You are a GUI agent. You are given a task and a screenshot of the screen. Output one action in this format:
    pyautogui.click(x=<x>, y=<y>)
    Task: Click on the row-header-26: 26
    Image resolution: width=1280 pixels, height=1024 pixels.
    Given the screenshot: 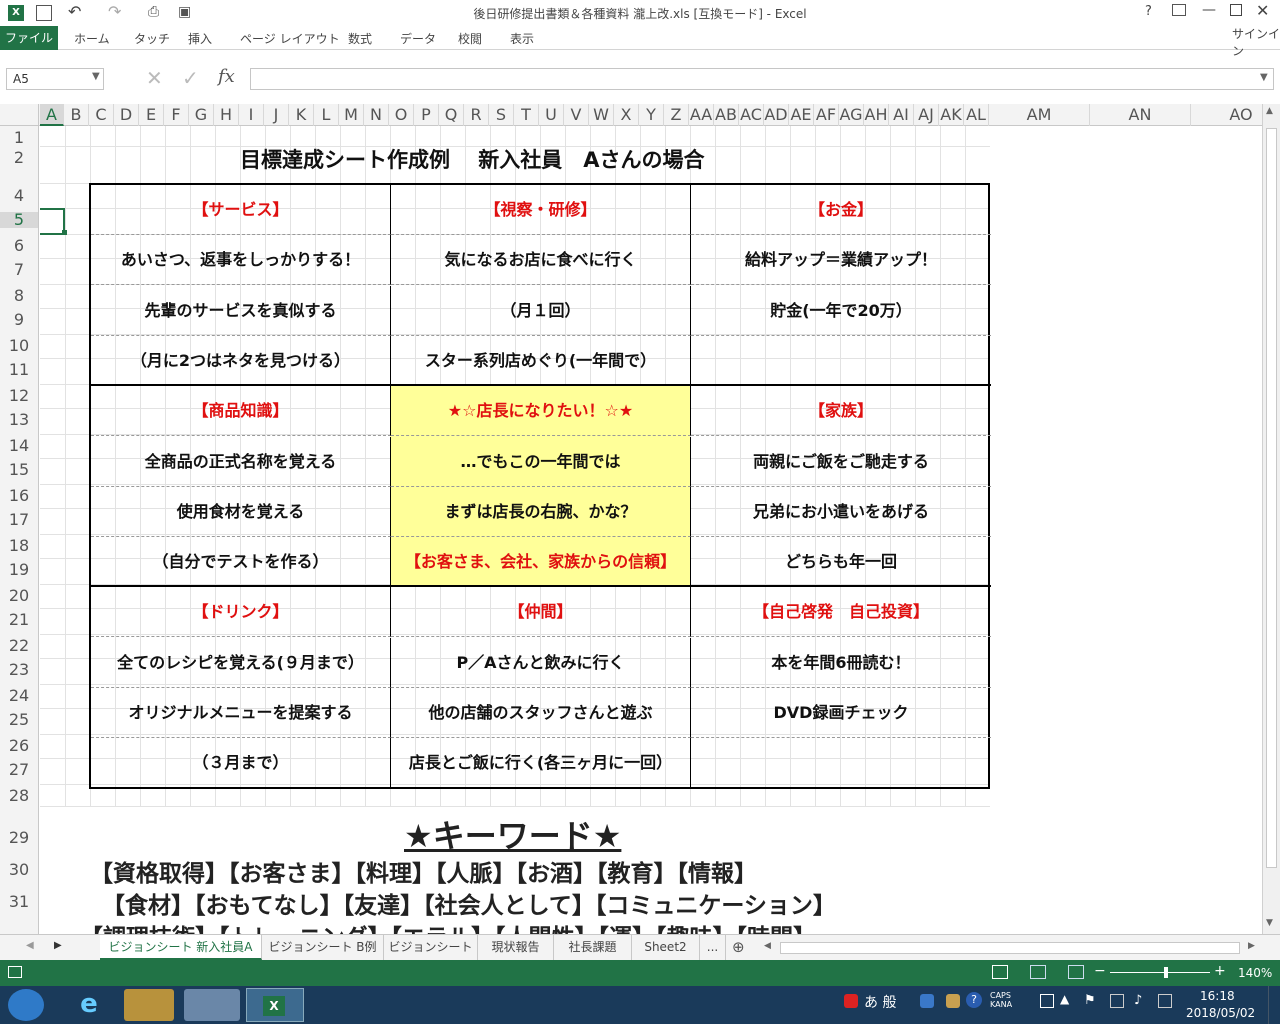 What is the action you would take?
    pyautogui.click(x=19, y=746)
    